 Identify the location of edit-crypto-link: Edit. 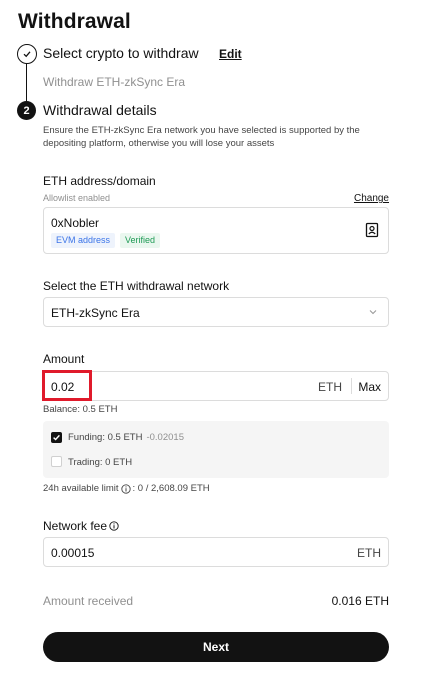
(230, 54).